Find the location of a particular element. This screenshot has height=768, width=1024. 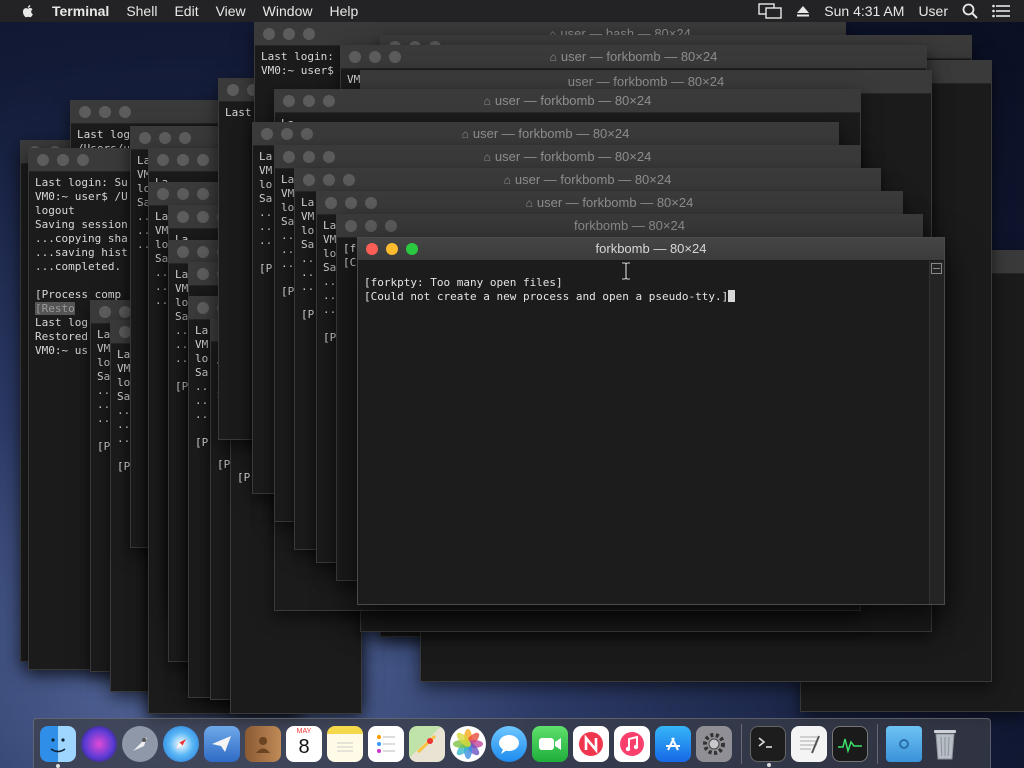

menu-terminal: Terminal is located at coordinates (80, 11).